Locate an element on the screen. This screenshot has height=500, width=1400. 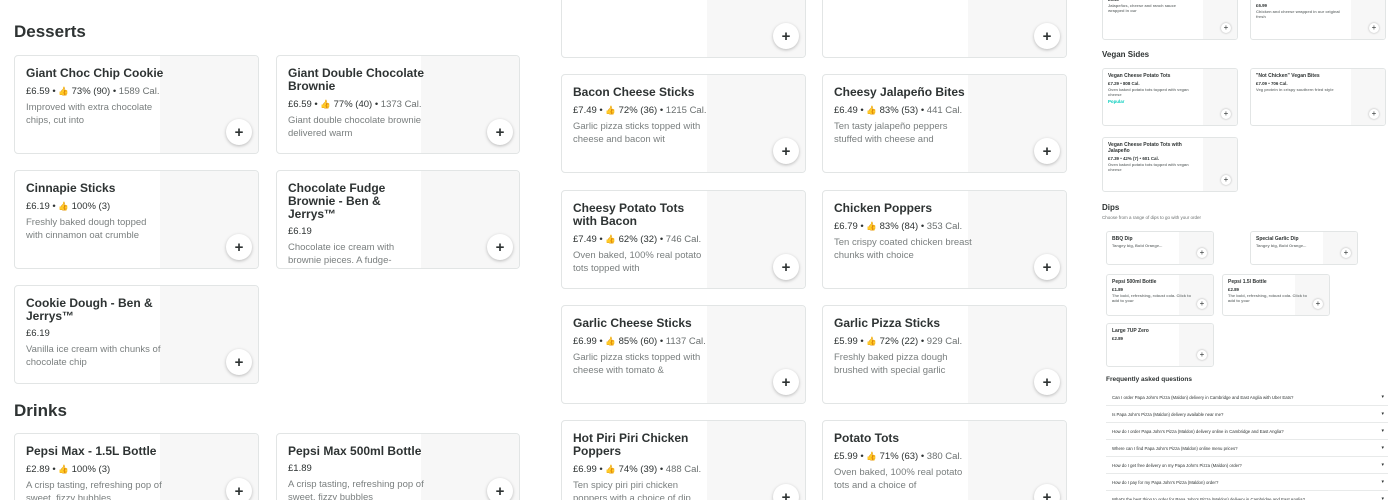
item-price: £5.99 is located at coordinates (846, 456).